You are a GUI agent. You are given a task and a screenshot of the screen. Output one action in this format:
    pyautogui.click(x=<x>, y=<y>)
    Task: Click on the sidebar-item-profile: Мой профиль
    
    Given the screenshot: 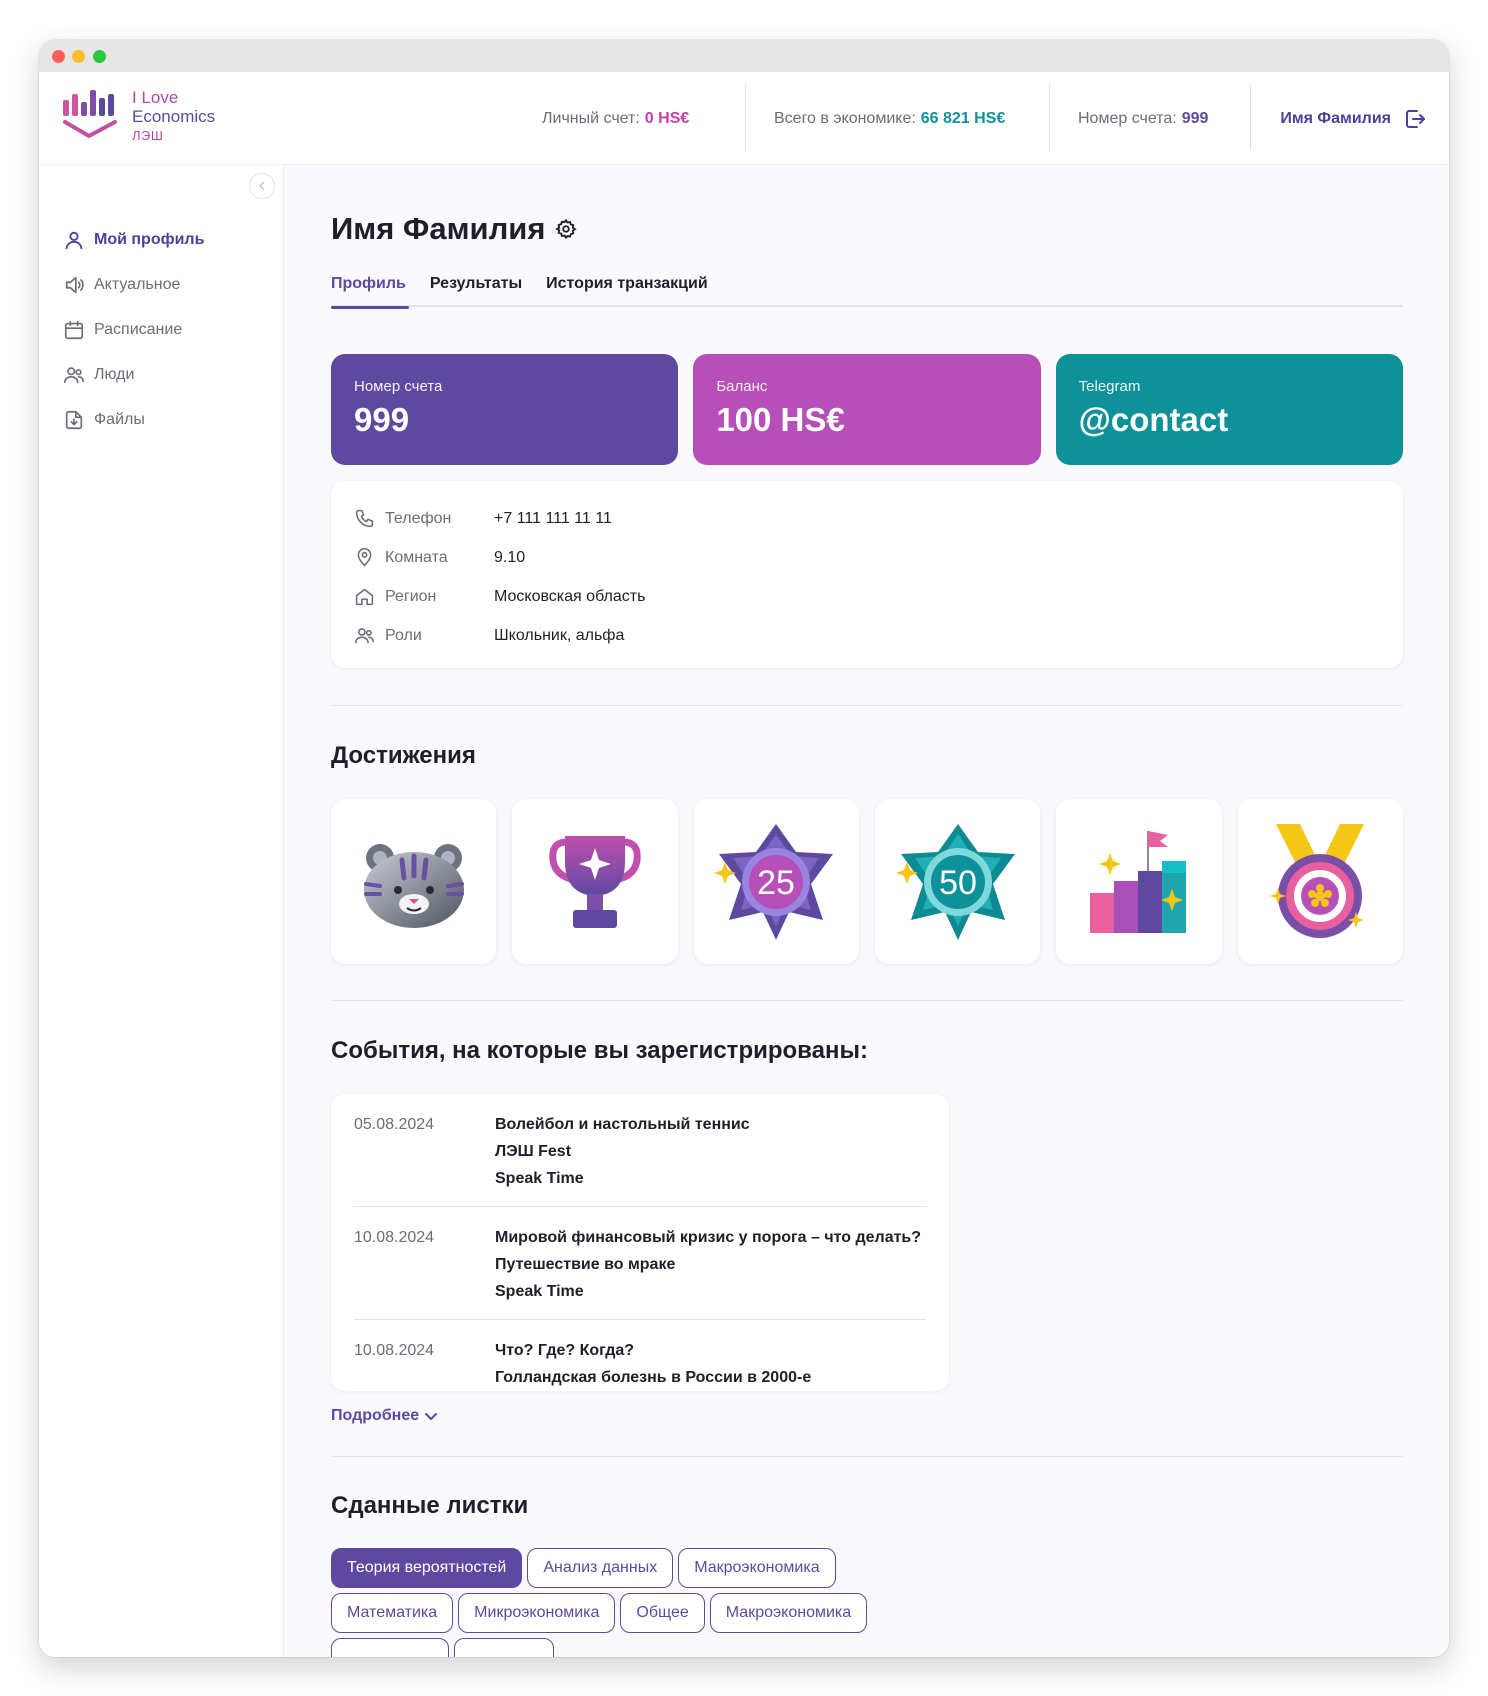 What is the action you would take?
    pyautogui.click(x=133, y=239)
    